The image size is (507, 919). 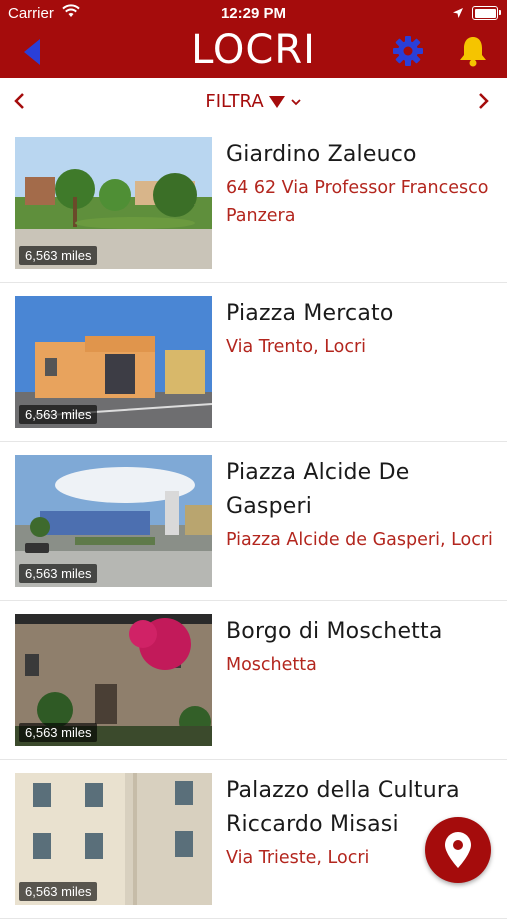 I want to click on location-arrow-icon, so click(x=458, y=15).